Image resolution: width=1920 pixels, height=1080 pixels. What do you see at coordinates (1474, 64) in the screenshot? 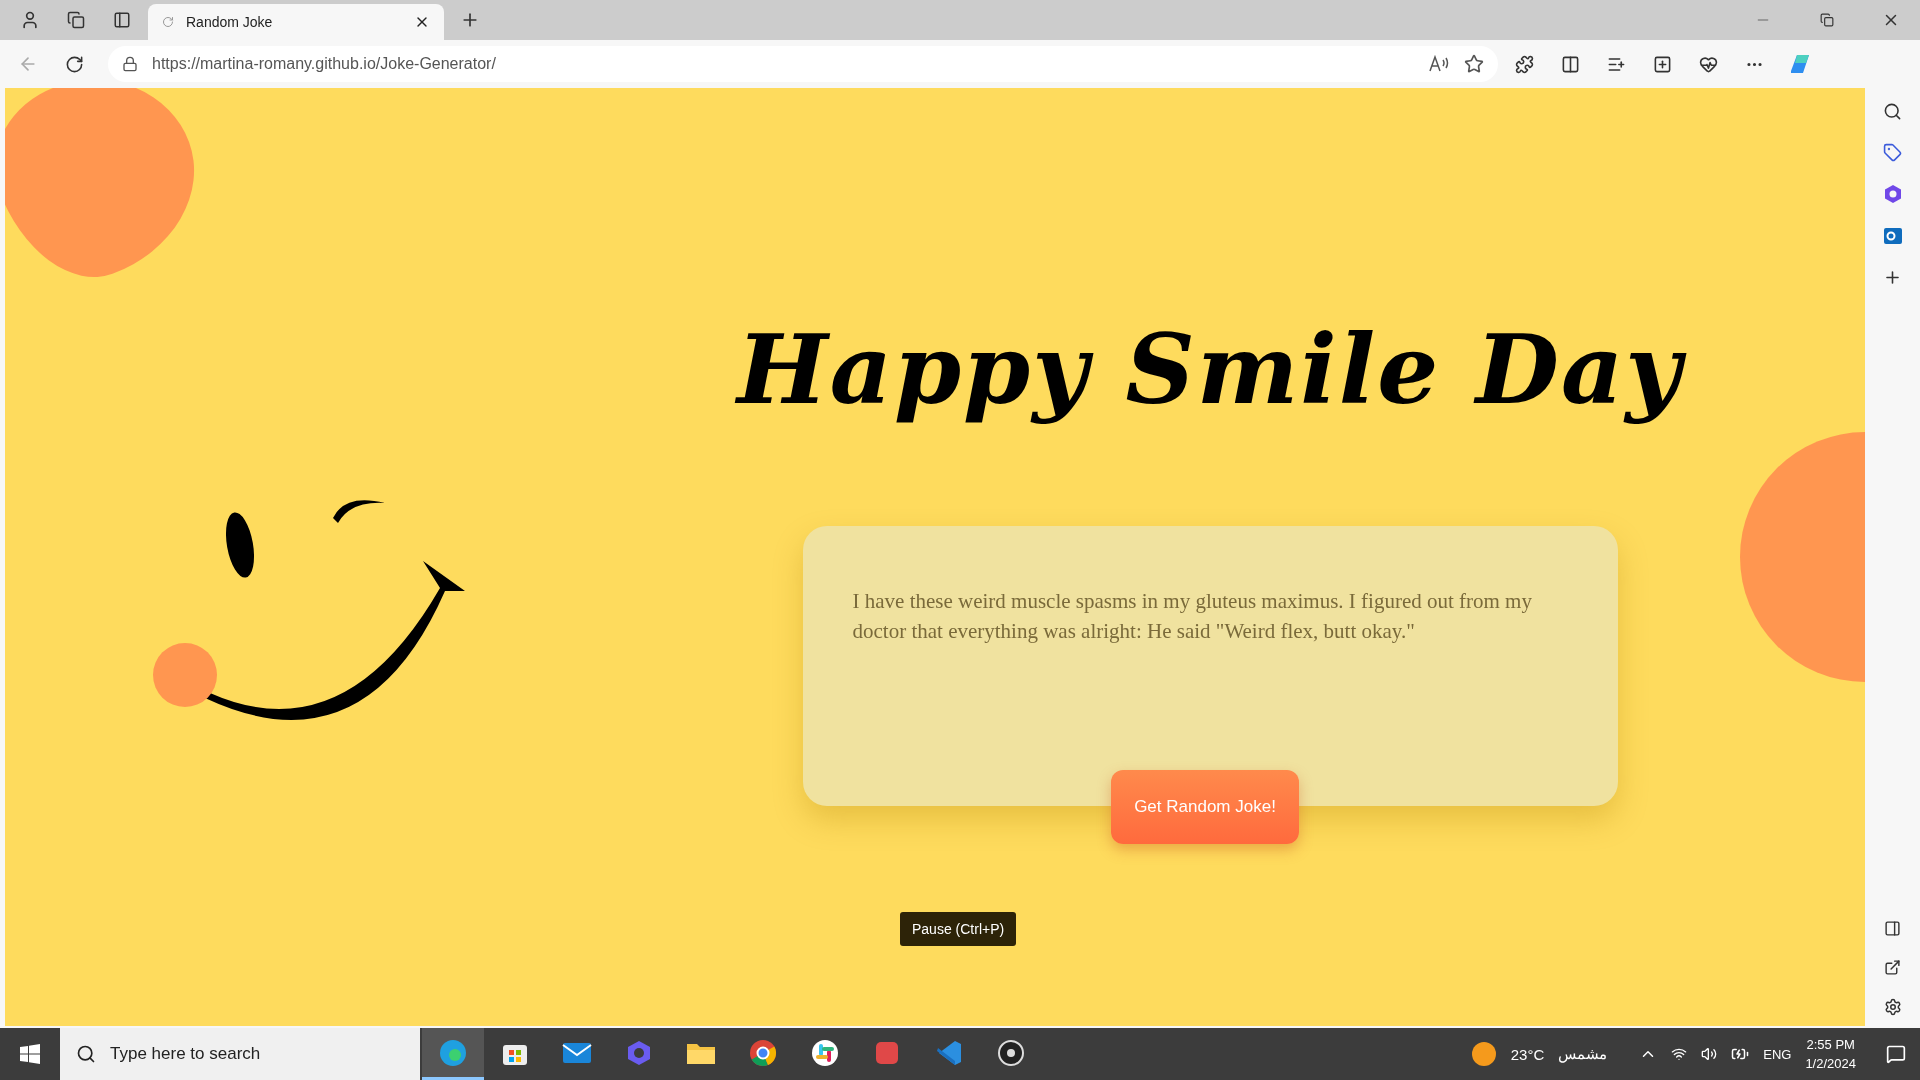
I see `favorite-star-icon` at bounding box center [1474, 64].